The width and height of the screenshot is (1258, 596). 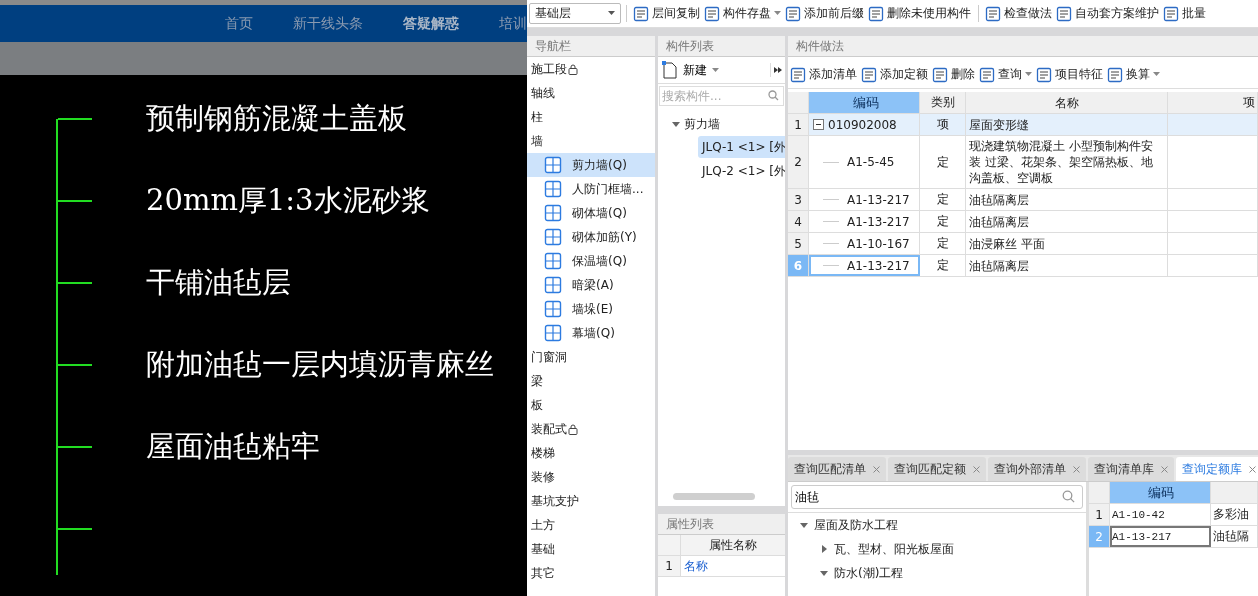 I want to click on new-button: 新建, so click(x=690, y=70).